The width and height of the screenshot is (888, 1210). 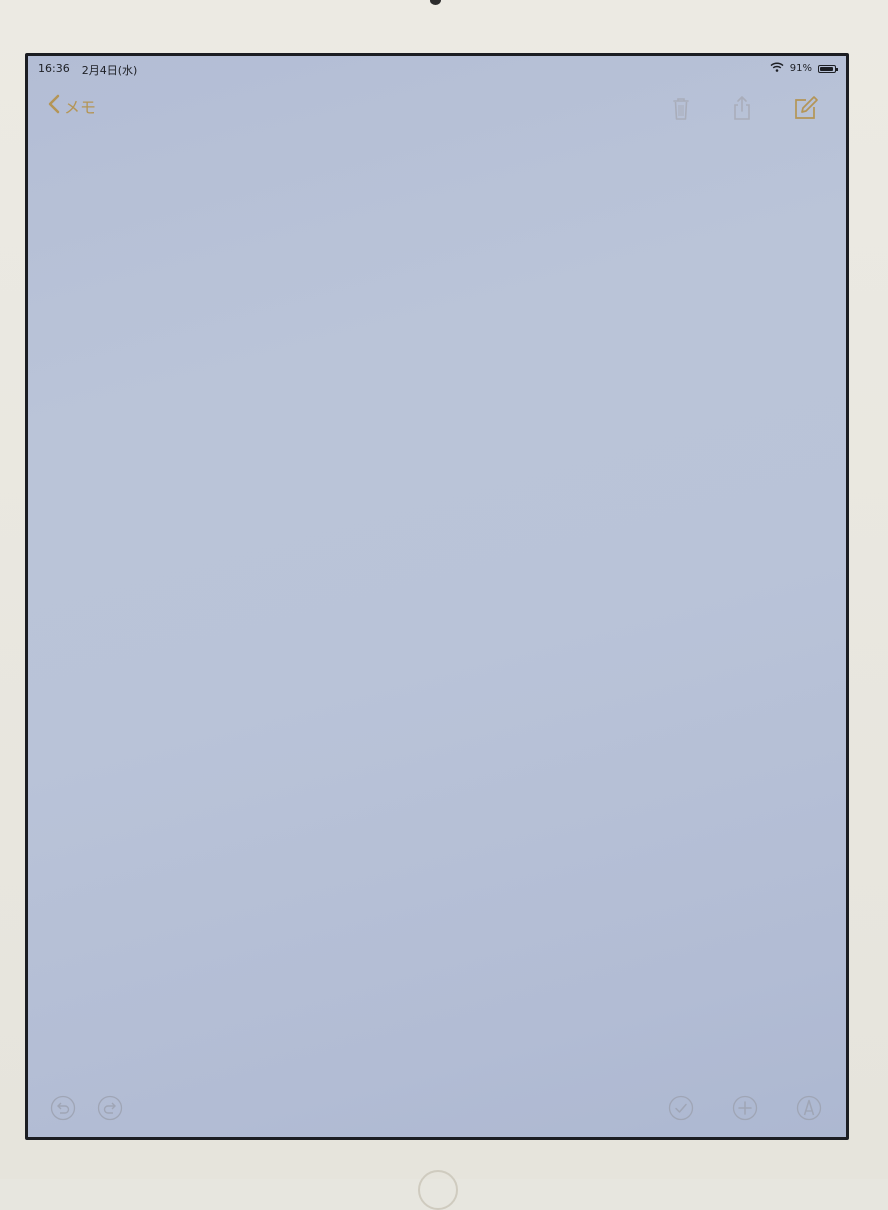 I want to click on redo-icon, so click(x=110, y=1108).